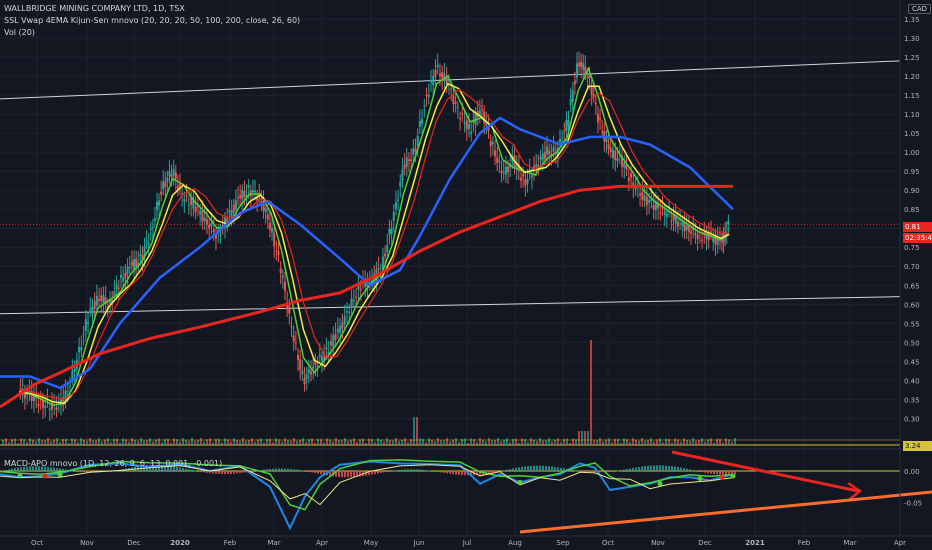 This screenshot has height=550, width=932. What do you see at coordinates (180, 543) in the screenshot?
I see `x-tick-label: 2020` at bounding box center [180, 543].